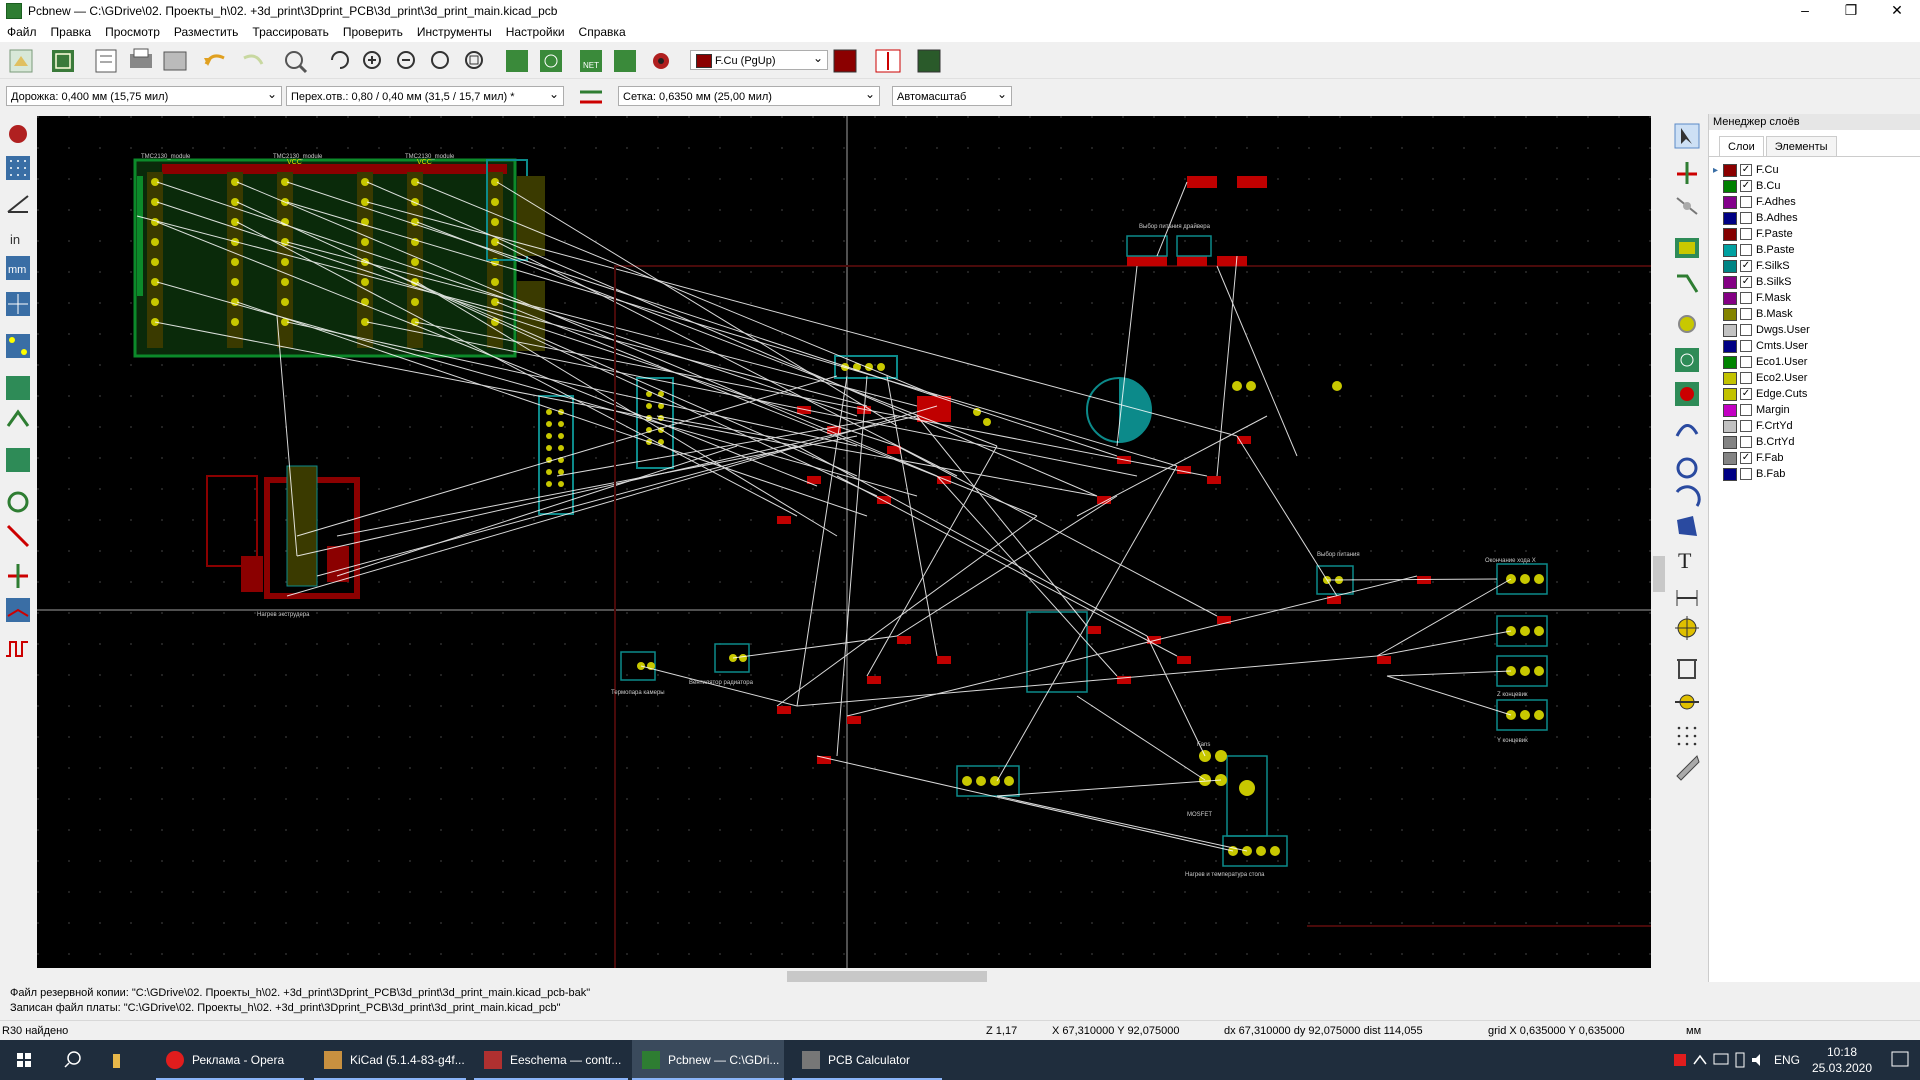 The height and width of the screenshot is (1080, 1920). What do you see at coordinates (1805, 11) in the screenshot?
I see `minimize-button: –` at bounding box center [1805, 11].